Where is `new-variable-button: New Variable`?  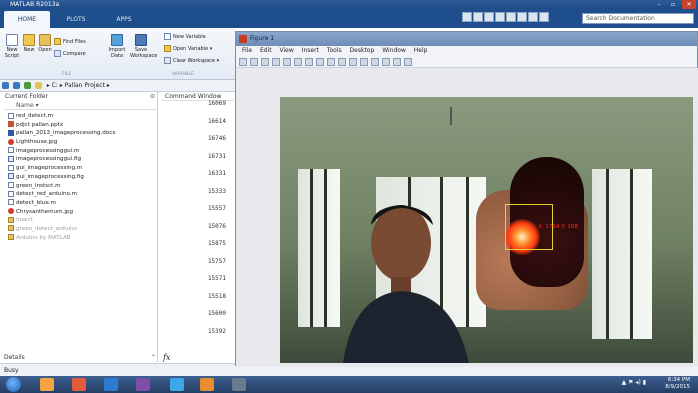 new-variable-button: New Variable is located at coordinates (185, 37).